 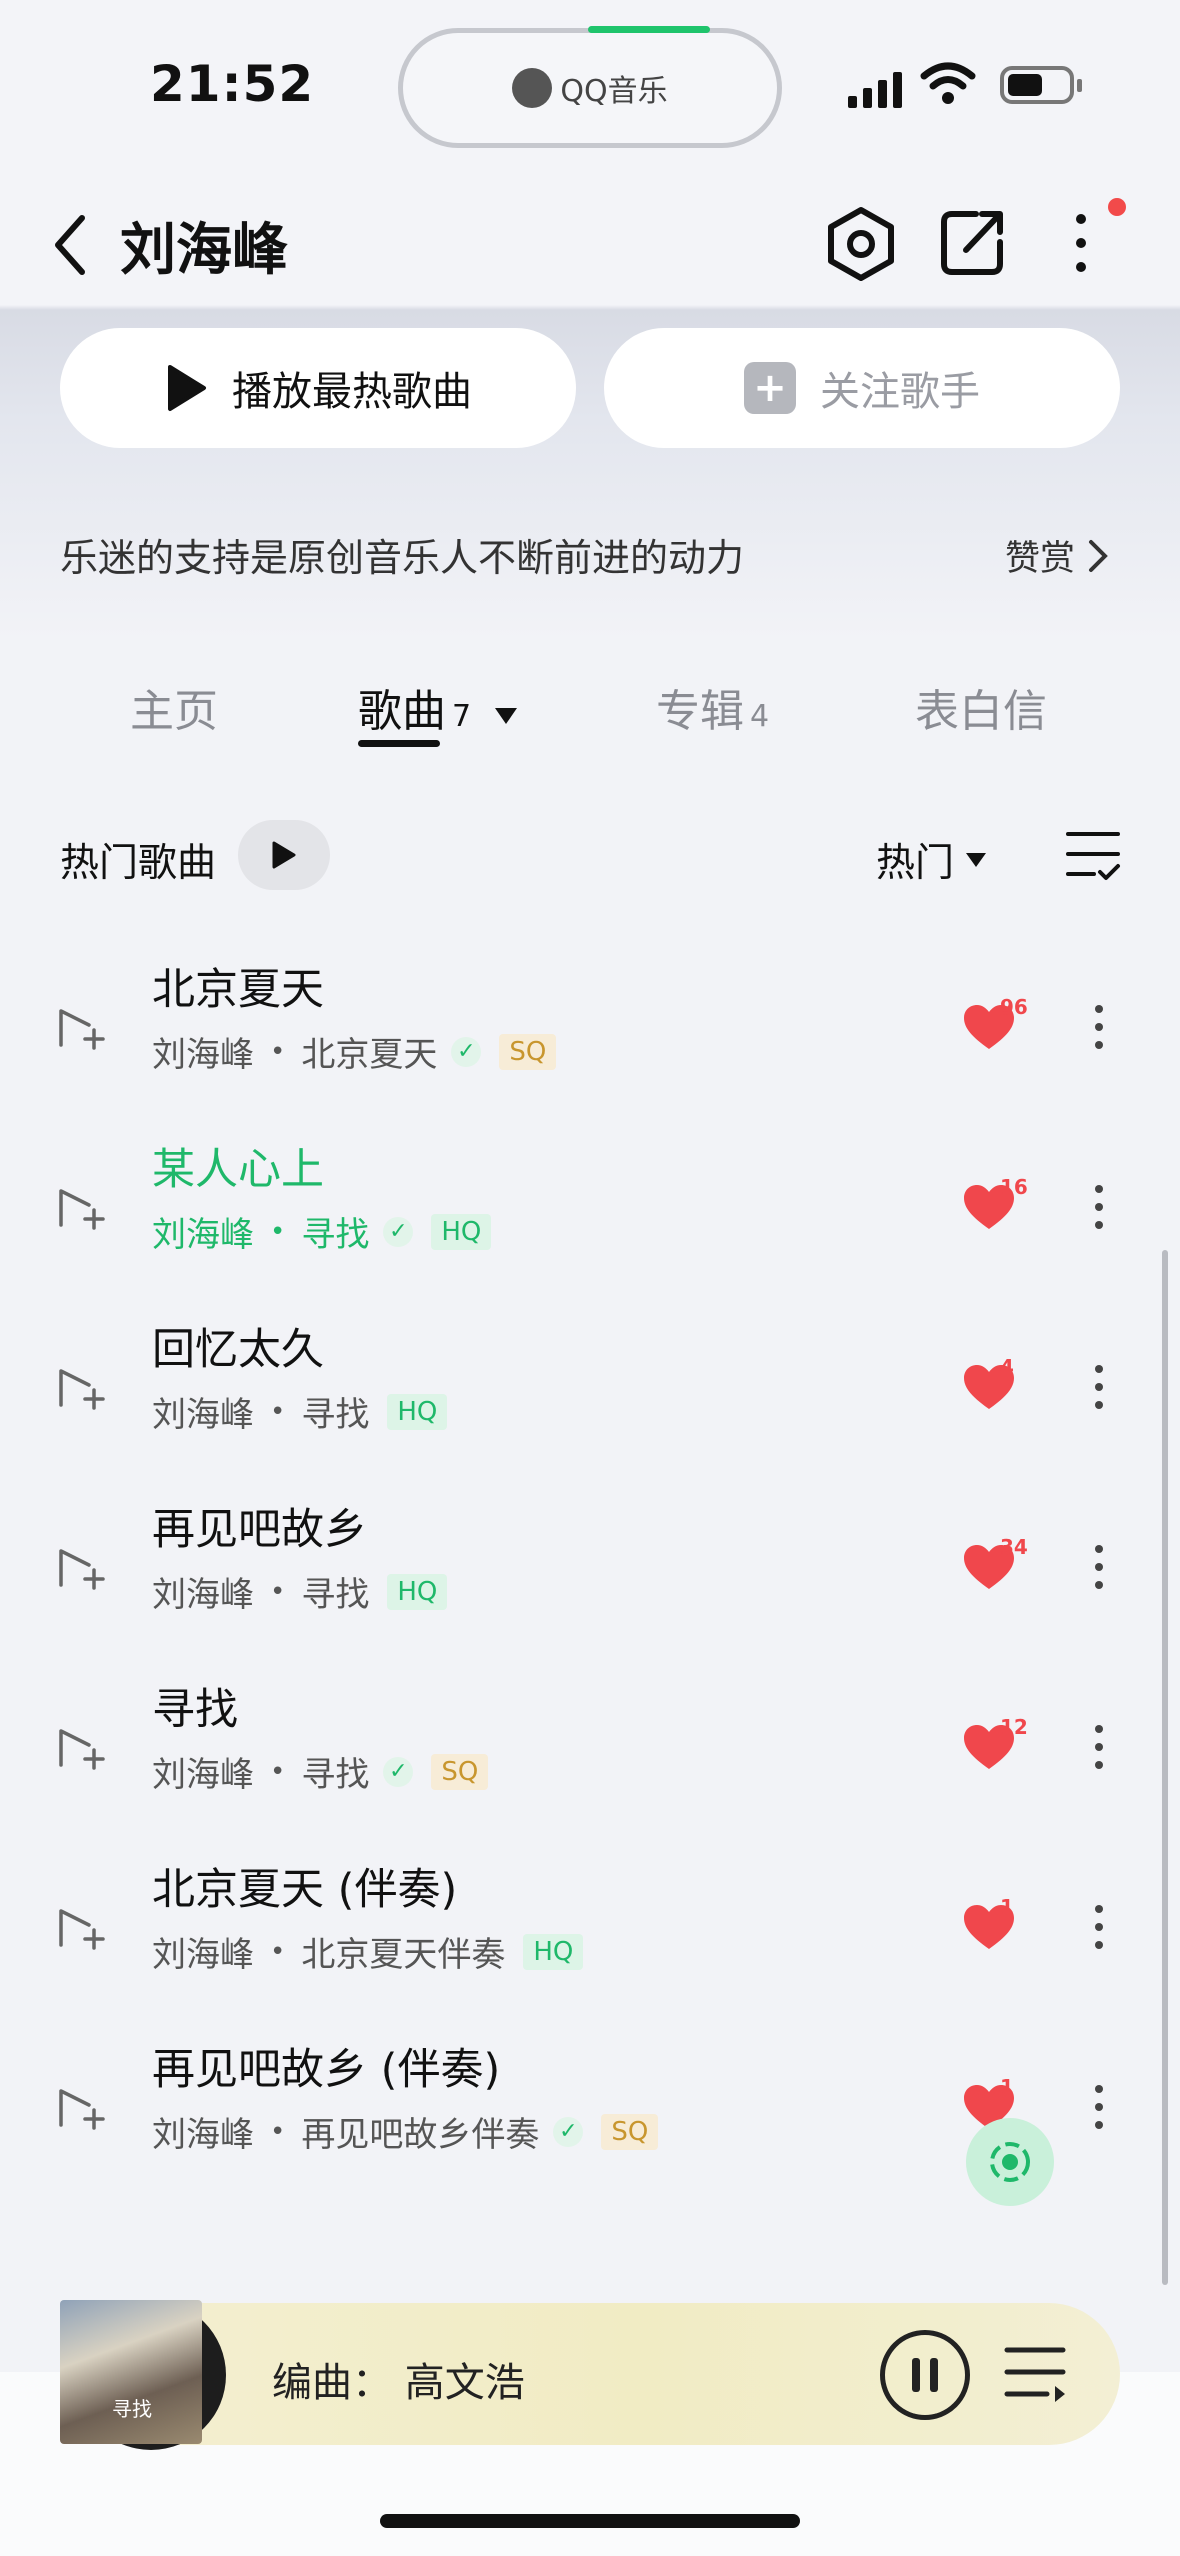 What do you see at coordinates (204, 250) in the screenshot?
I see `page-title: 刘海峰` at bounding box center [204, 250].